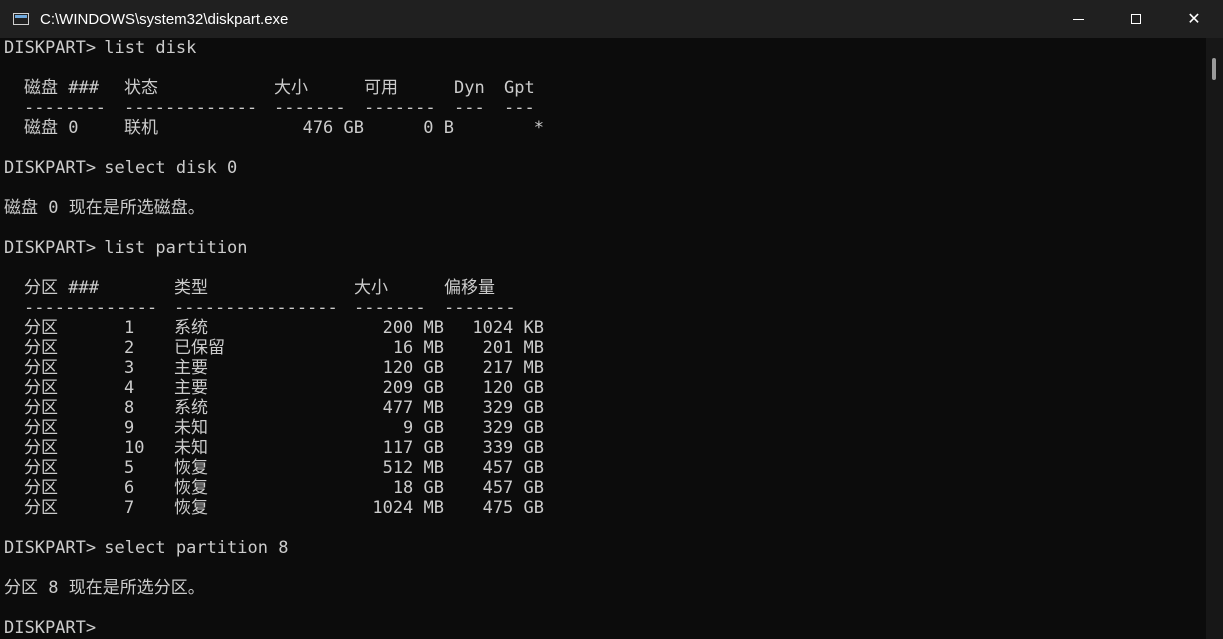  I want to click on minimize-button, so click(1078, 19).